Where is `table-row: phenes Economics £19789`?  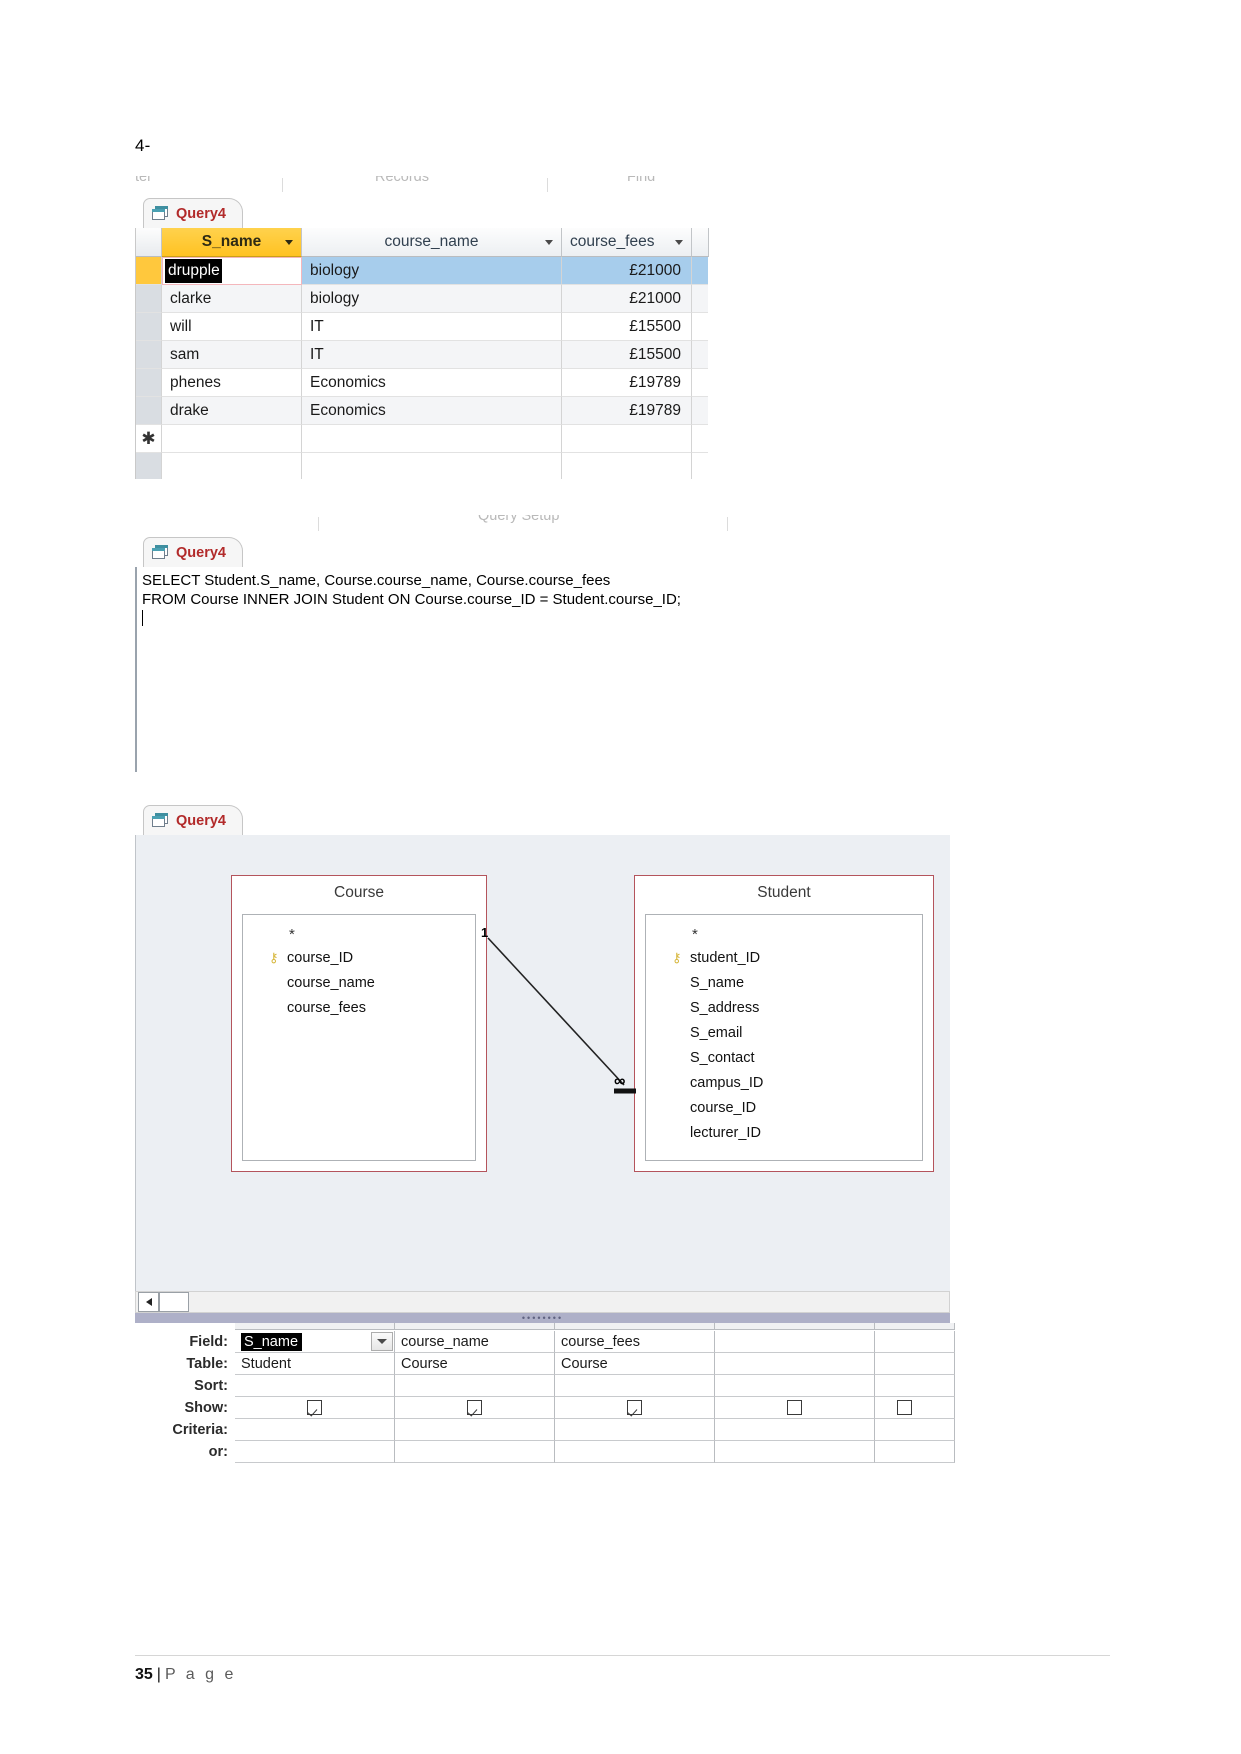
table-row: phenes Economics £19789 is located at coordinates (422, 383).